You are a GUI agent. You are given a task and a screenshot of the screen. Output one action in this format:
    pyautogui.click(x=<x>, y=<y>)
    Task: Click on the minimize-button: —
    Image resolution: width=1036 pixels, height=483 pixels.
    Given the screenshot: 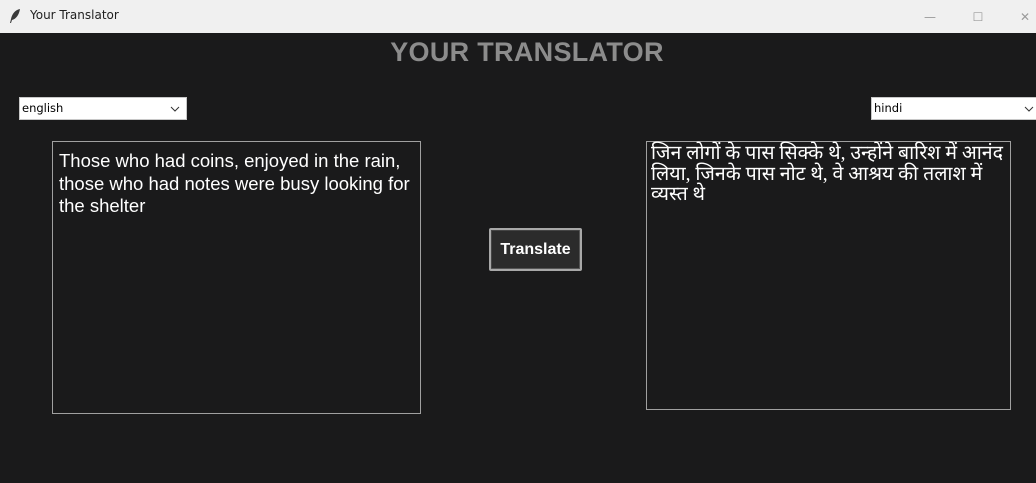 What is the action you would take?
    pyautogui.click(x=930, y=16)
    